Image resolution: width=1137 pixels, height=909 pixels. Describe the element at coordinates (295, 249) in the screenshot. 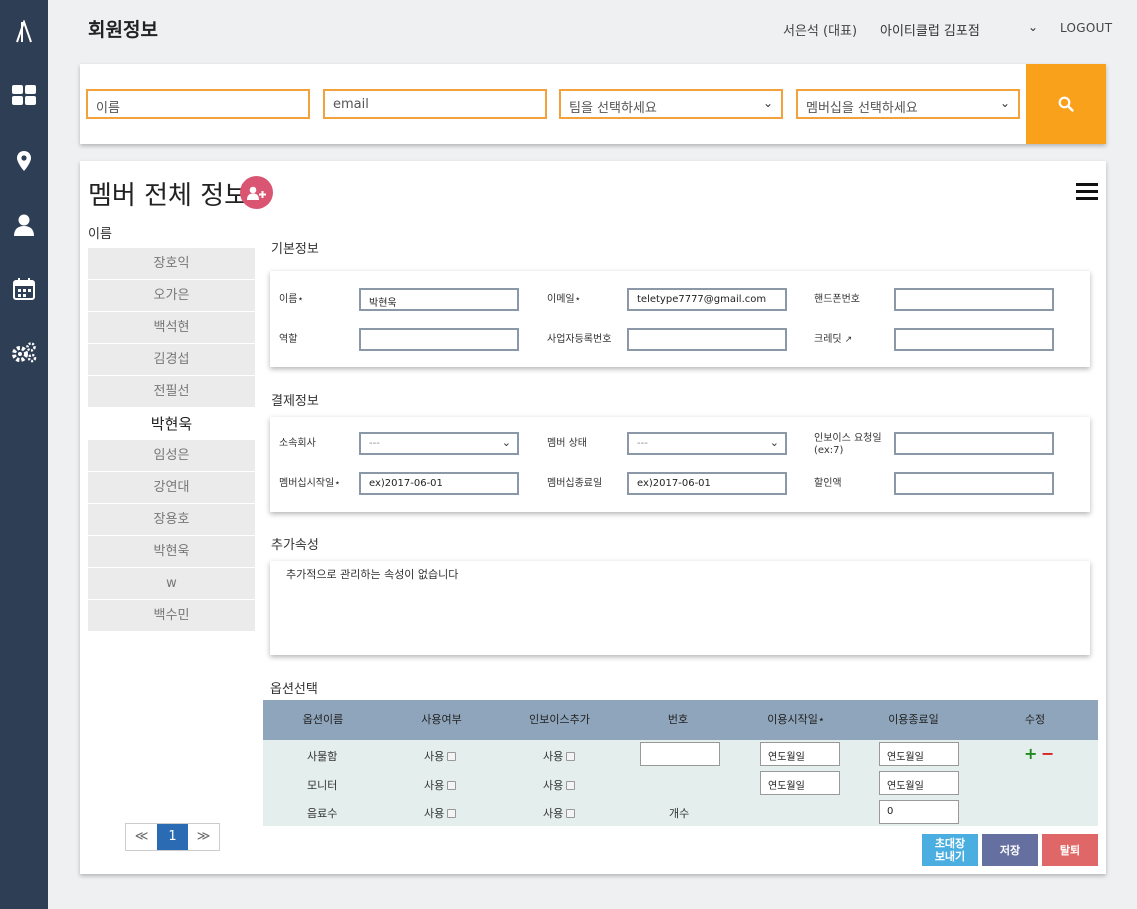

I see `basic-info-title: 기본정보` at that location.